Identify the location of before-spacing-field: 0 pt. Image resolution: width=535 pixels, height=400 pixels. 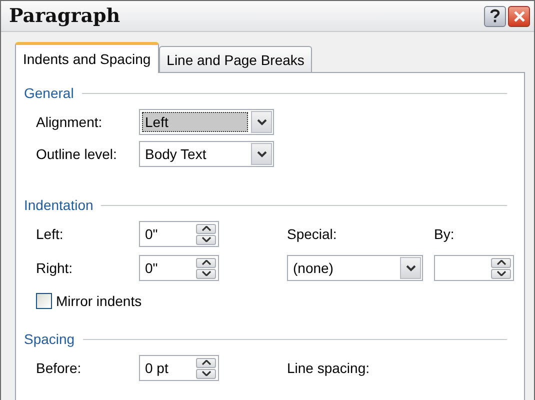
(179, 368).